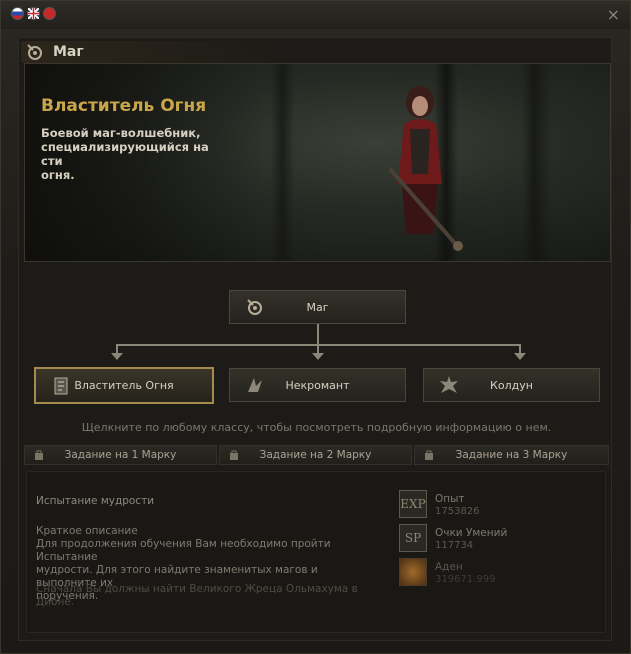 This screenshot has width=631, height=654. I want to click on tab-mark-3: Задание на 3 Марку, so click(511, 455).